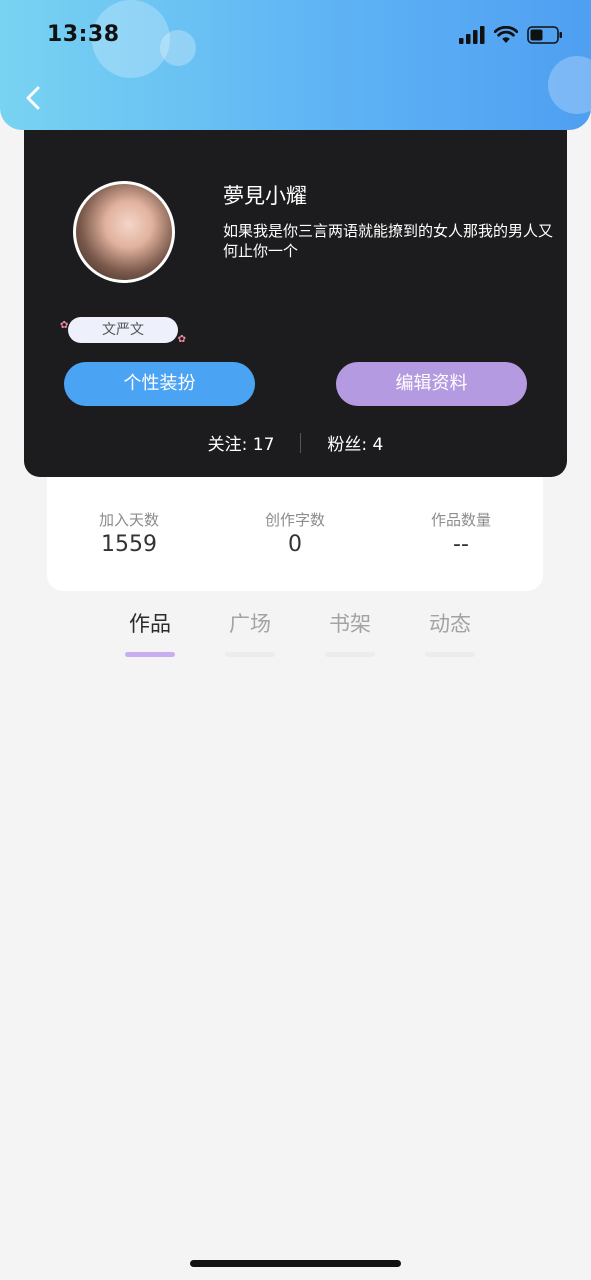  What do you see at coordinates (347, 445) in the screenshot?
I see `fans-label: 粉丝:` at bounding box center [347, 445].